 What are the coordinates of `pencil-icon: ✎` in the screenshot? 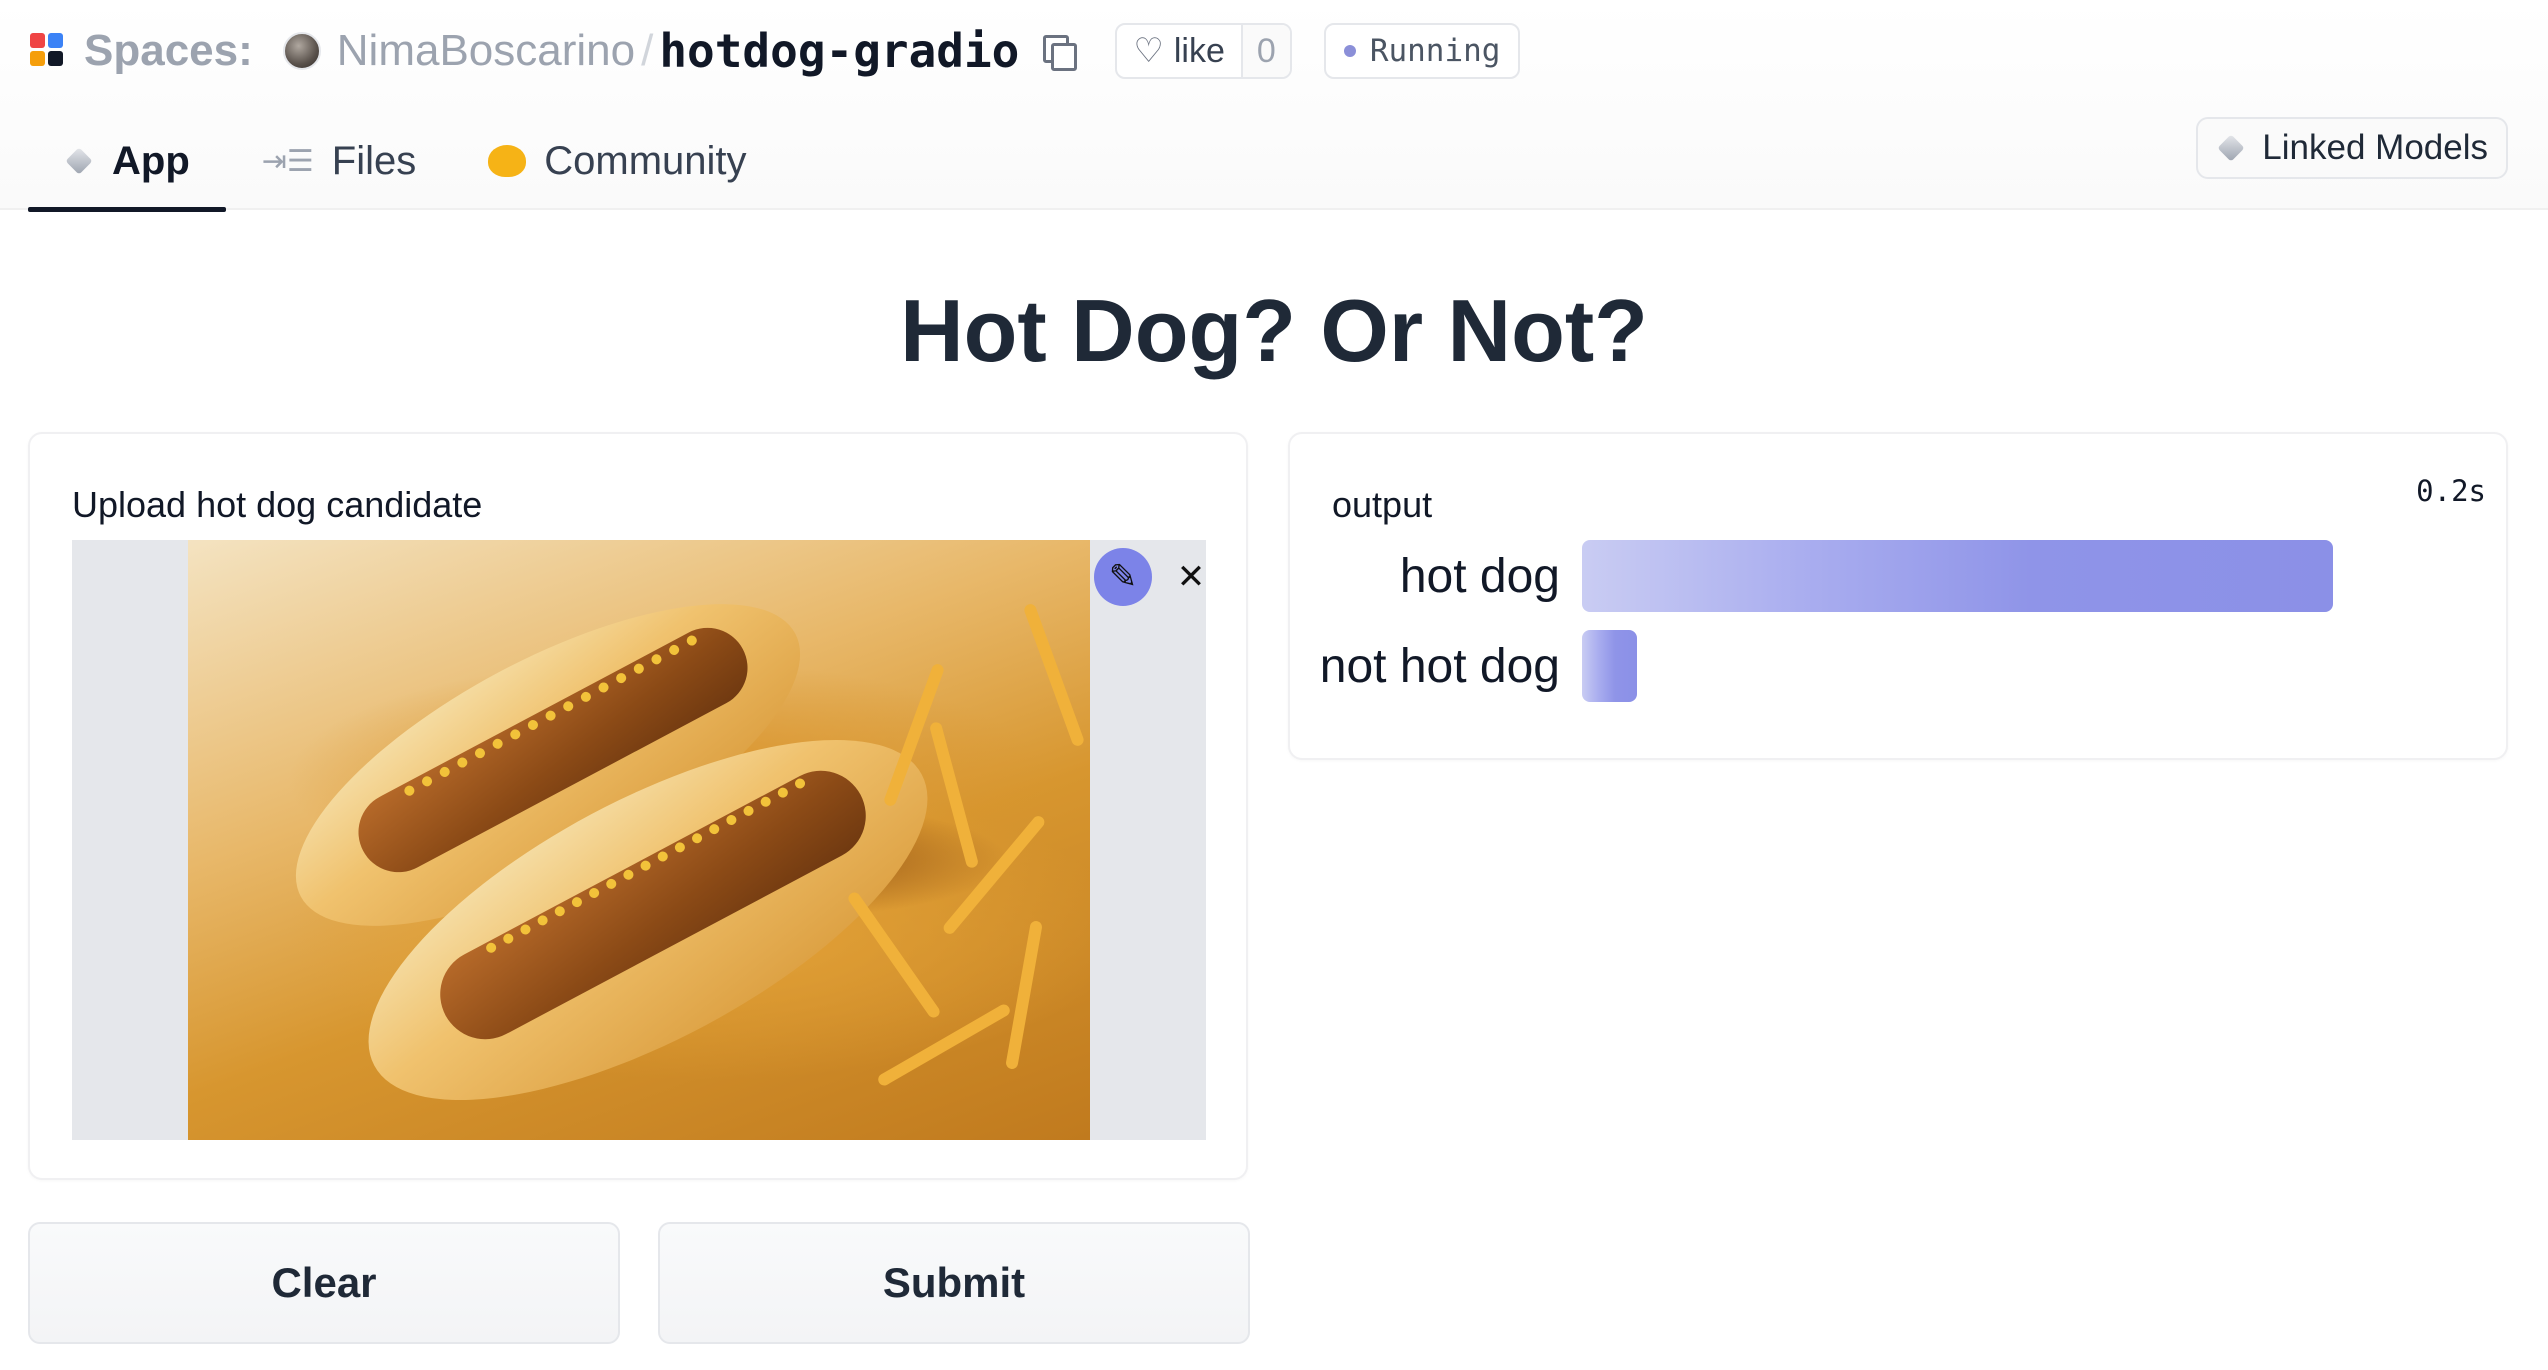 It's located at (1123, 577).